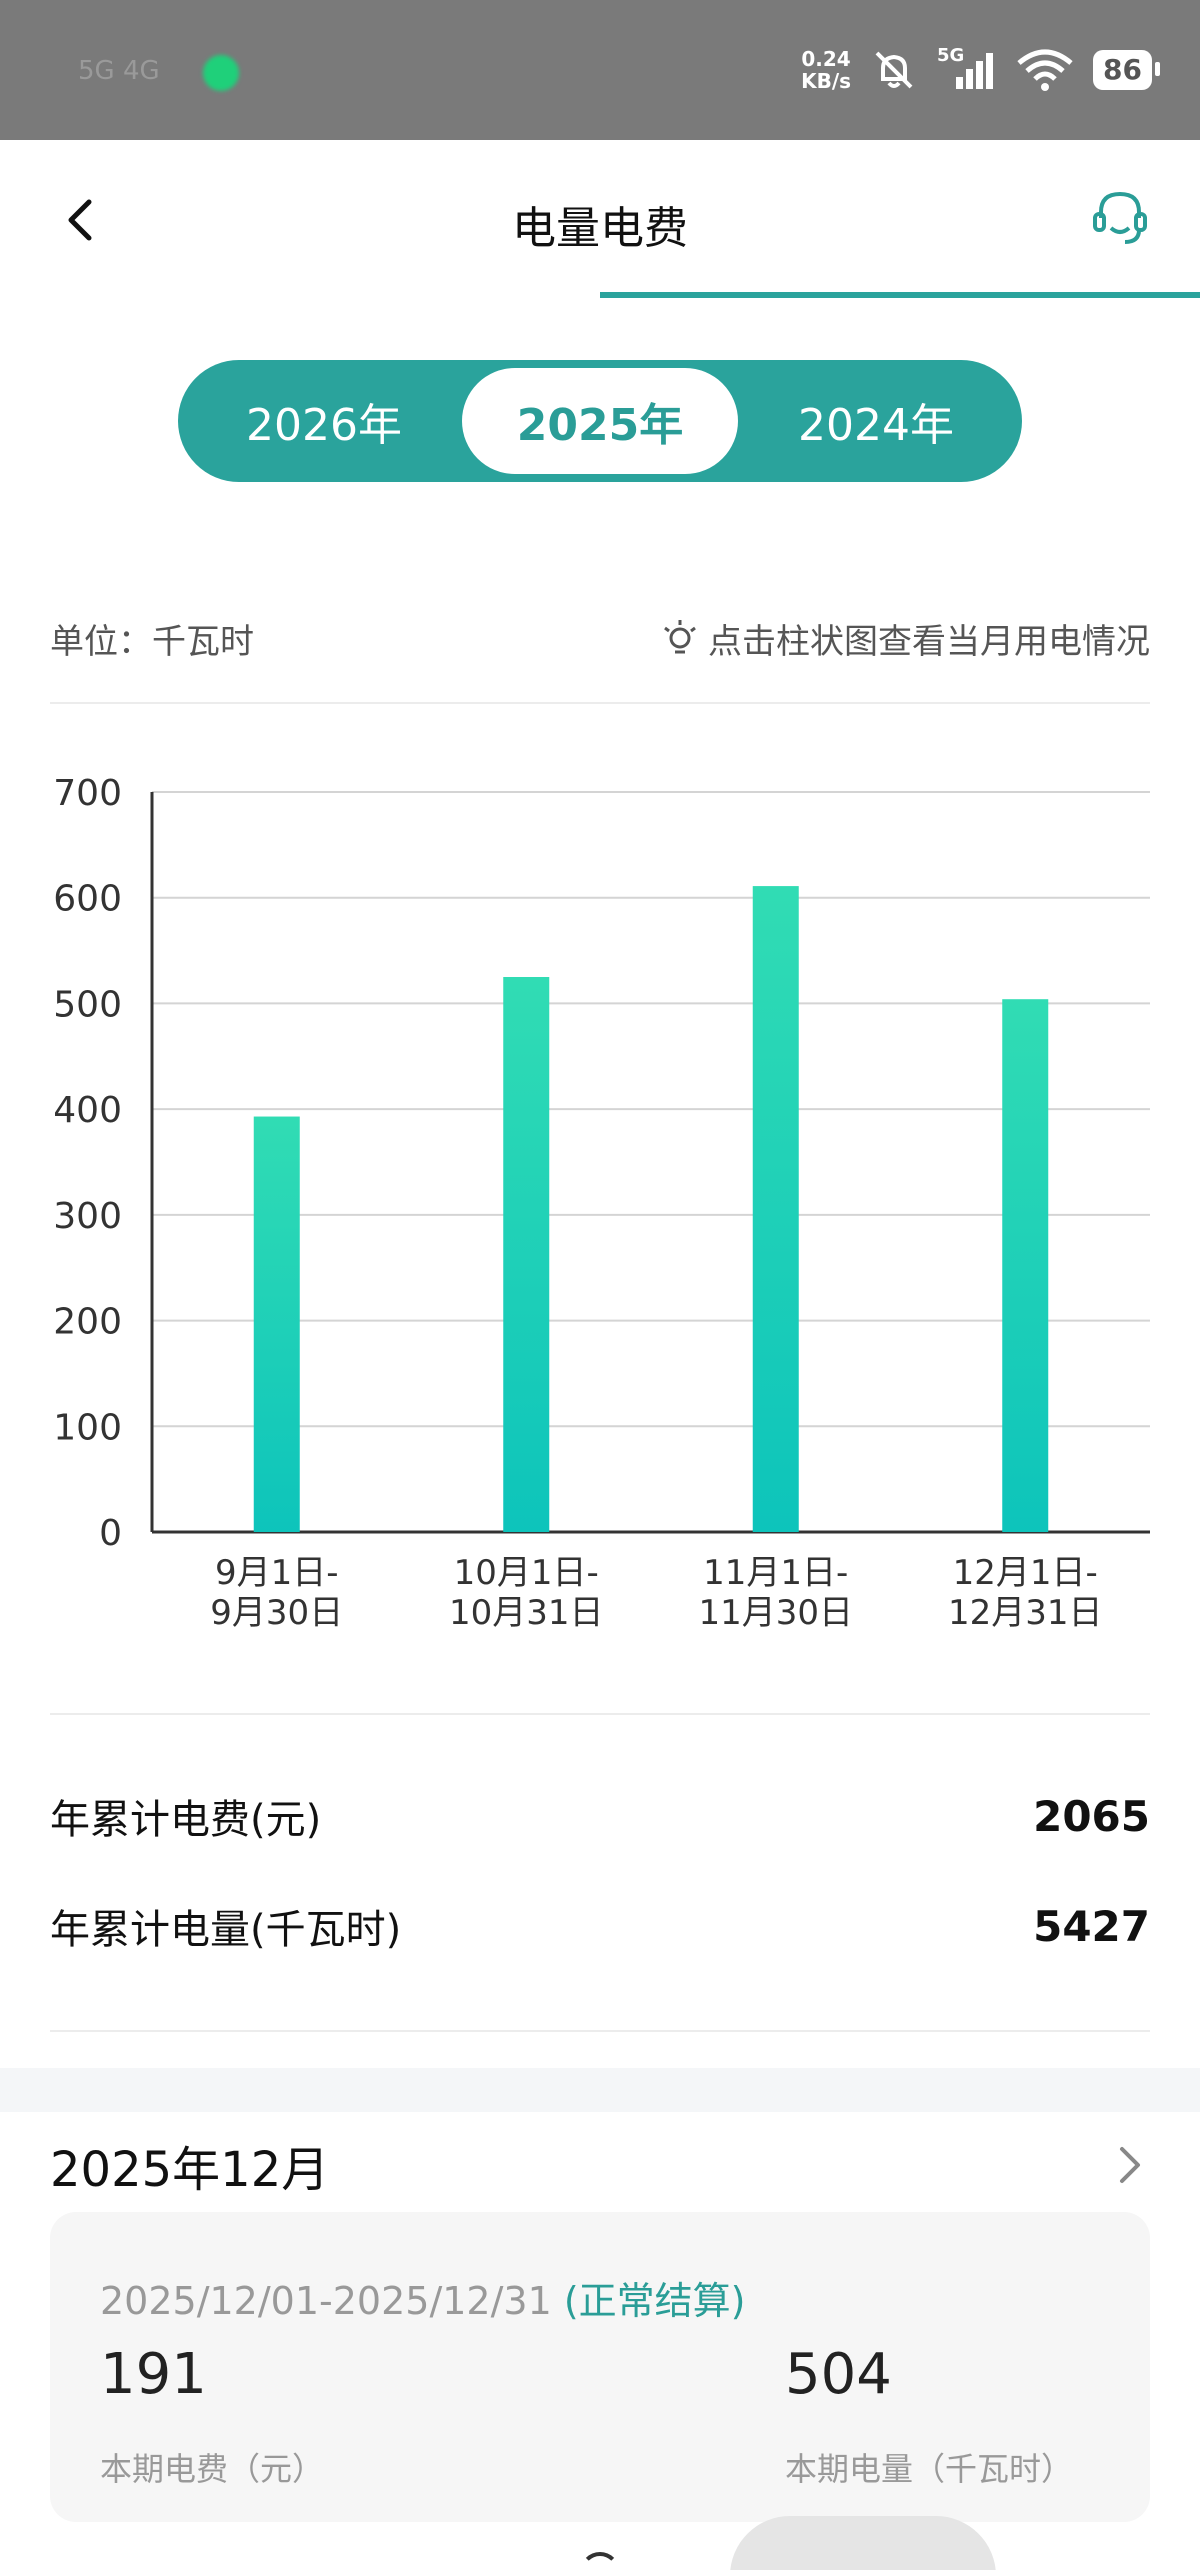 The height and width of the screenshot is (2570, 1200). What do you see at coordinates (967, 70) in the screenshot?
I see `cellular-signal-icon: 5G` at bounding box center [967, 70].